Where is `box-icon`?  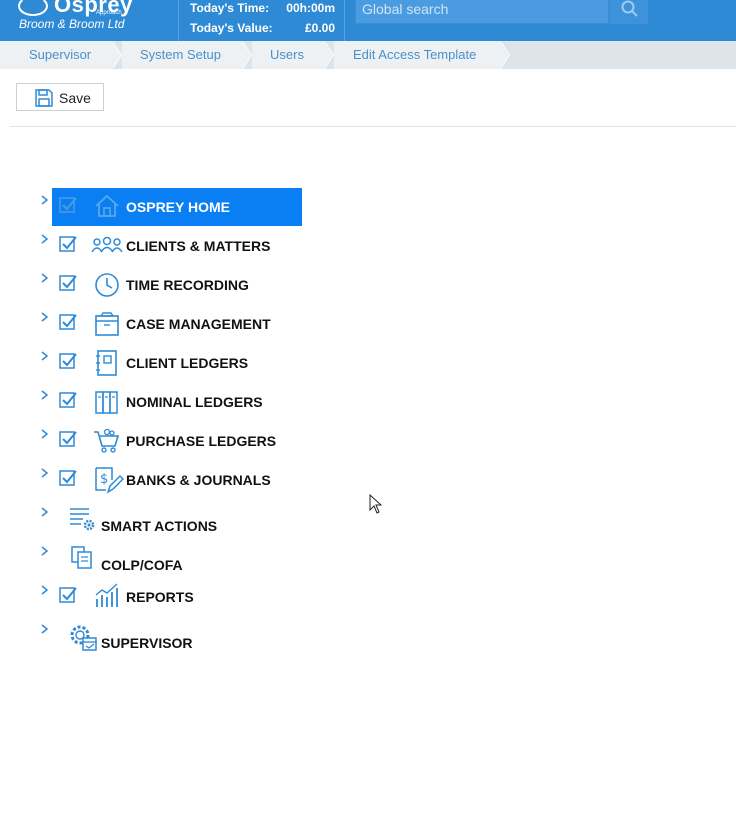 box-icon is located at coordinates (107, 324).